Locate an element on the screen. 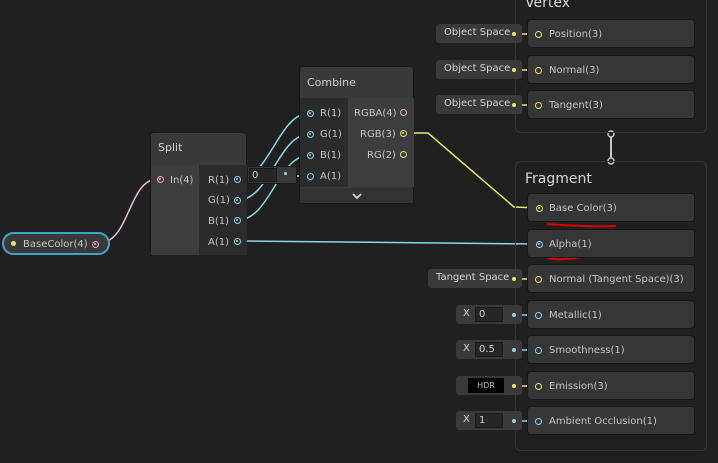  combine-input-r-port-icon is located at coordinates (310, 113).